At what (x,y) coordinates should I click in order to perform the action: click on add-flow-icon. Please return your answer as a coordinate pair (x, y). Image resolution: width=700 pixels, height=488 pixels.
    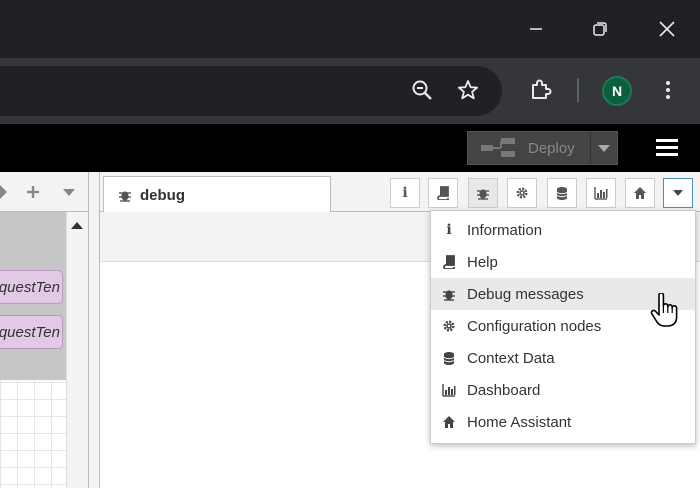
    Looking at the image, I should click on (33, 192).